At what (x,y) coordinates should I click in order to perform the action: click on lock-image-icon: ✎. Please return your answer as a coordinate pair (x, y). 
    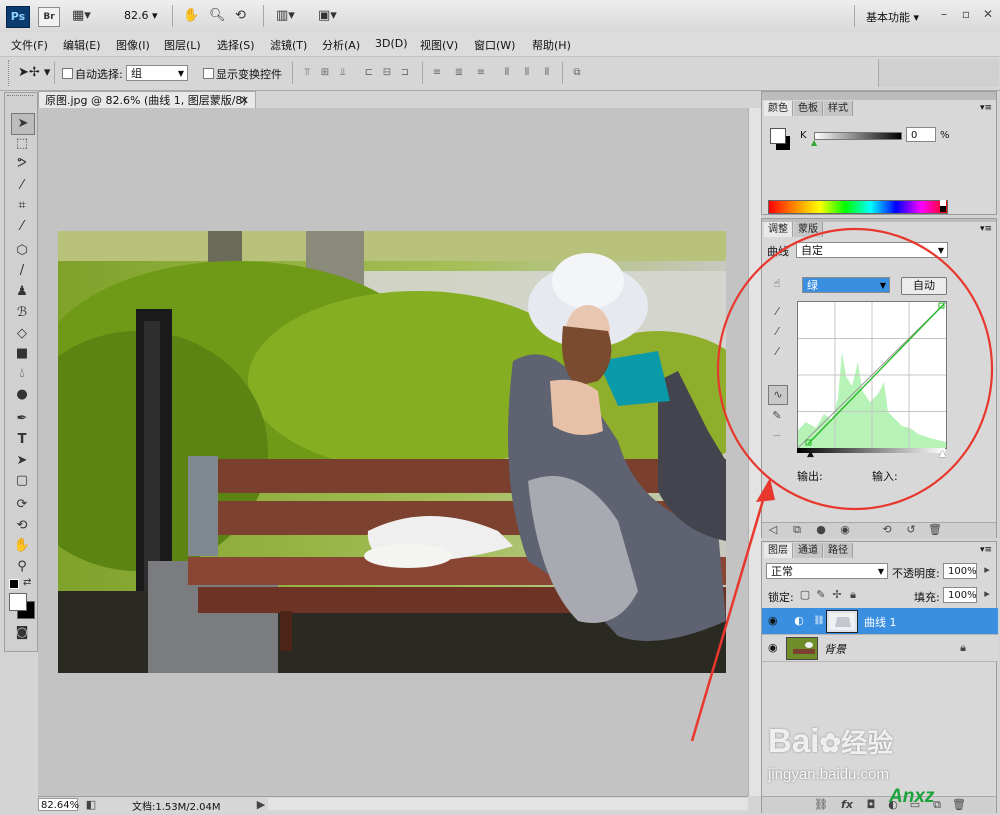
    Looking at the image, I should click on (821, 595).